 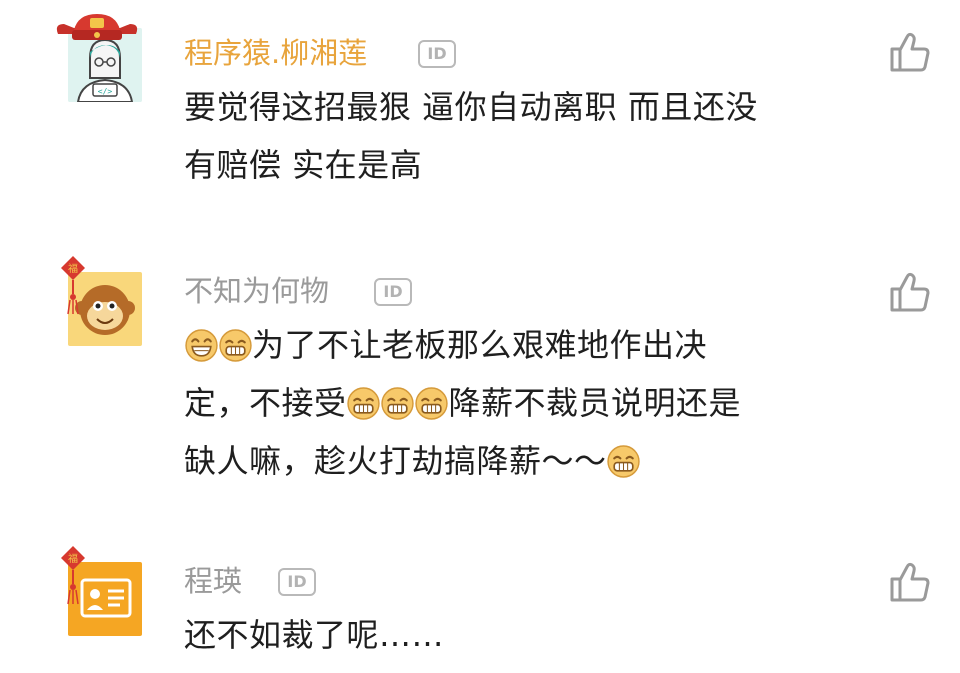 What do you see at coordinates (595, 403) in the screenshot?
I see `comment-text-segment: 降薪不裁员说明还是` at bounding box center [595, 403].